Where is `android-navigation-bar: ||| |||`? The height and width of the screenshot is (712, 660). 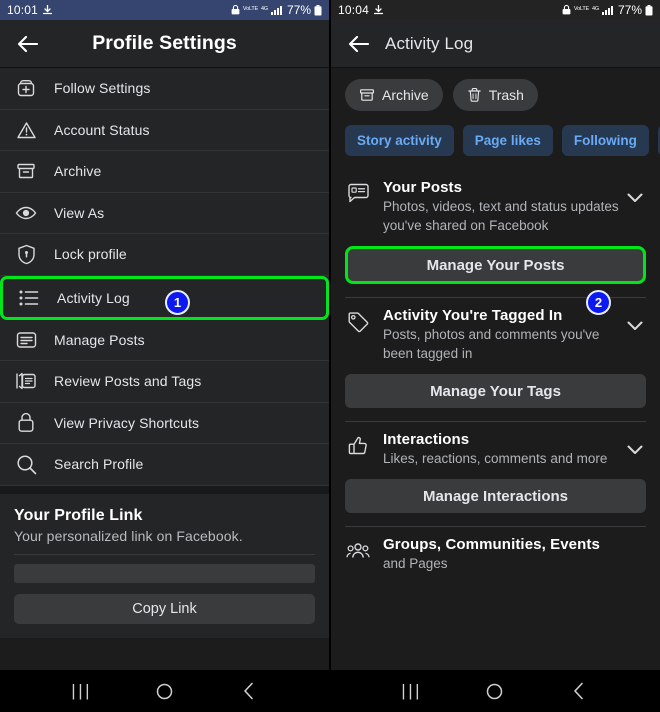
android-navigation-bar: ||| ||| is located at coordinates (330, 691).